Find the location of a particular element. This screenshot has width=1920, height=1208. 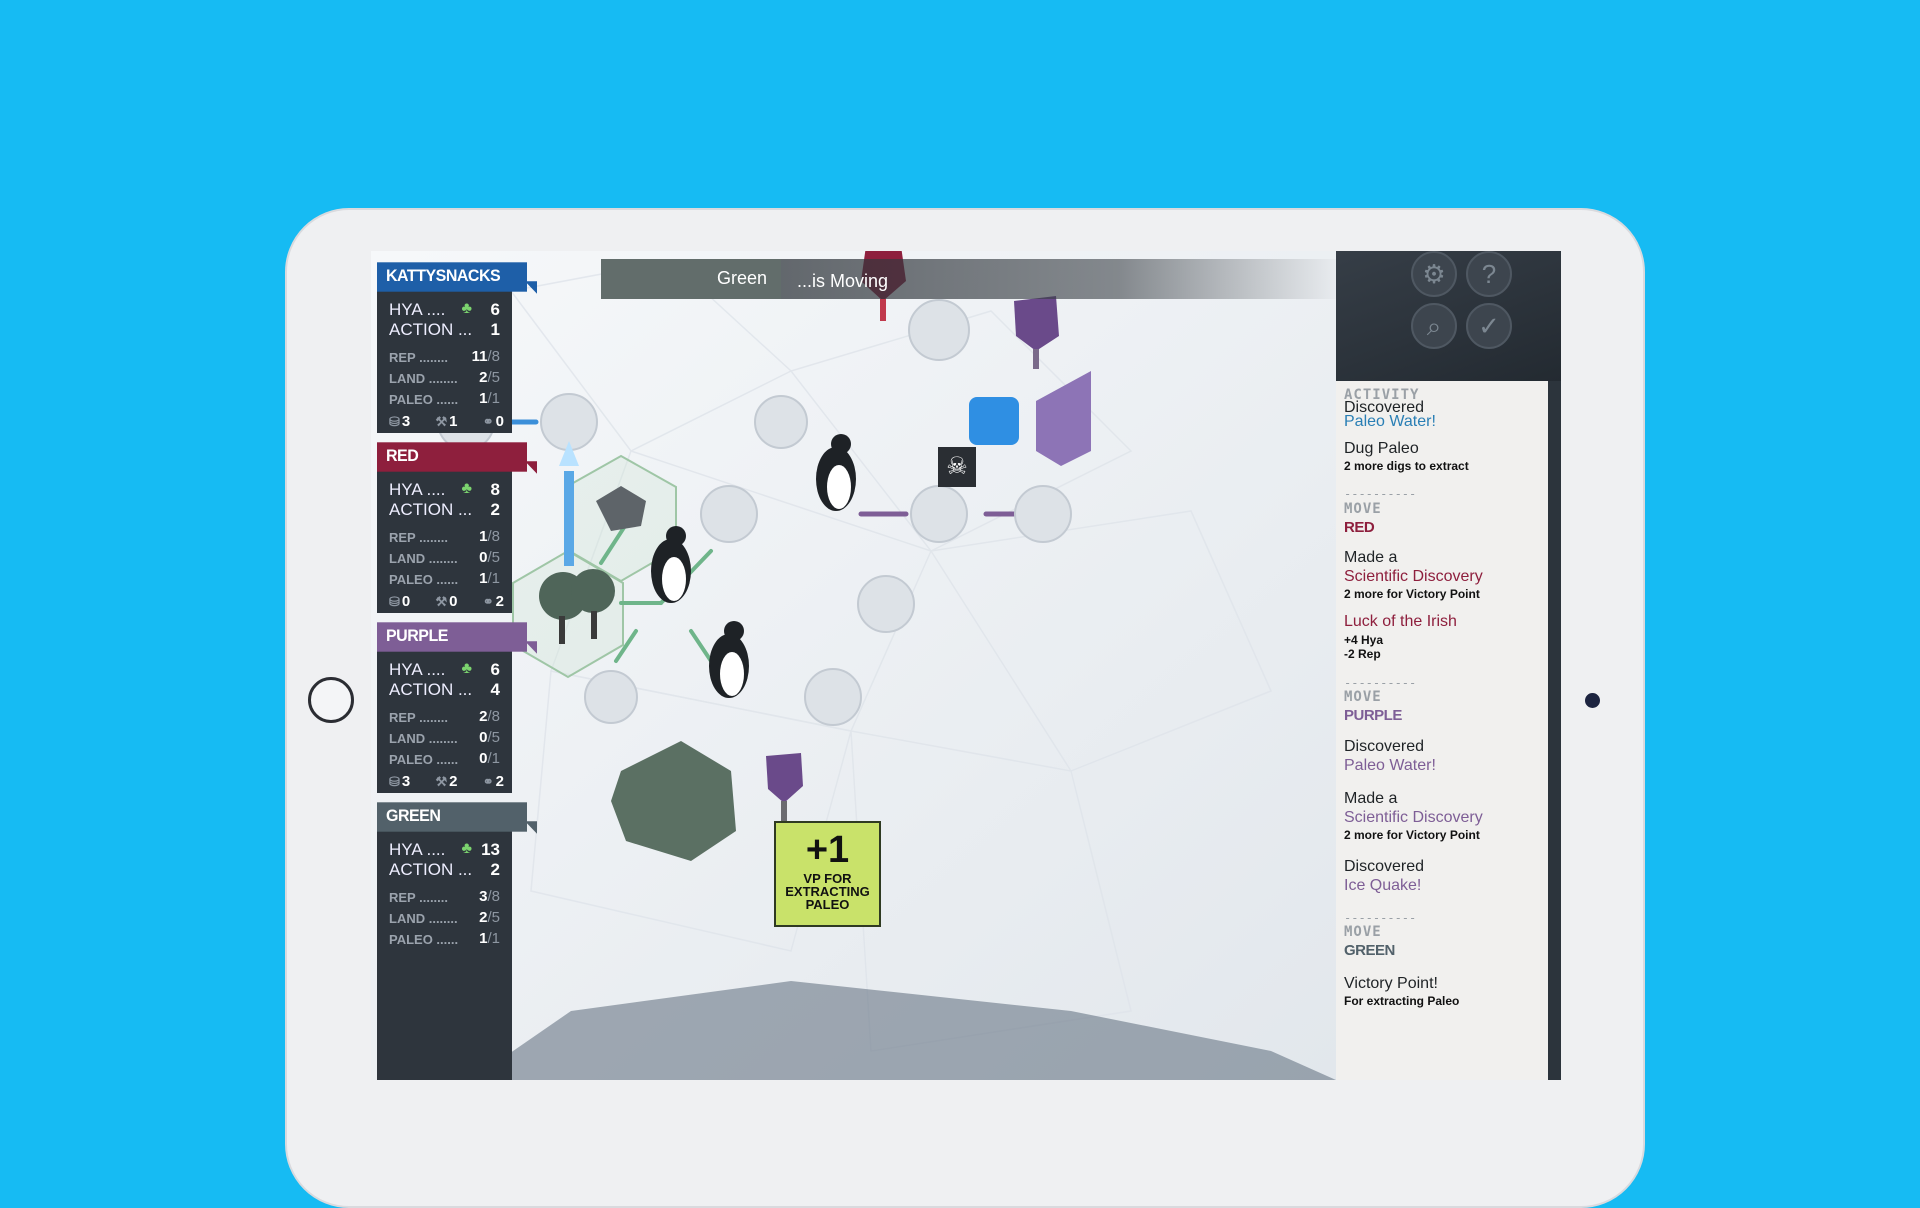

player-name: PURPLE is located at coordinates (457, 638).